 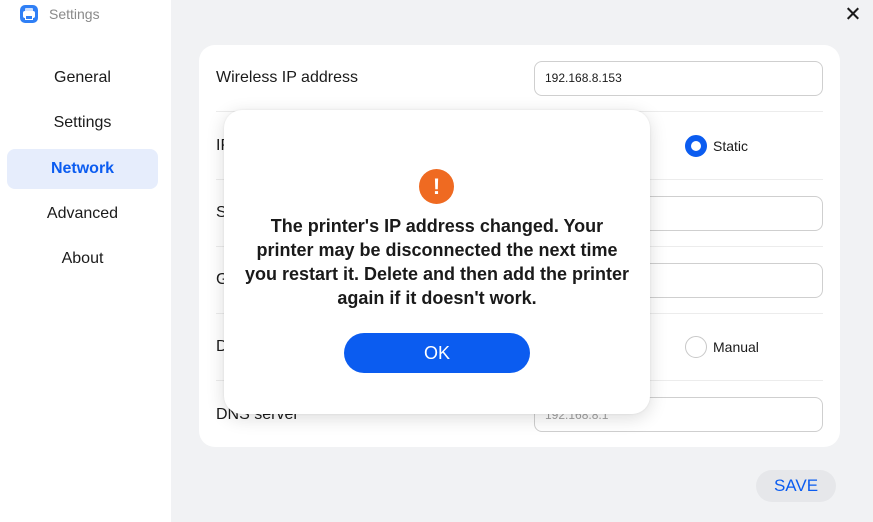 What do you see at coordinates (287, 77) in the screenshot?
I see `wireless-ip-label: Wireless IP address` at bounding box center [287, 77].